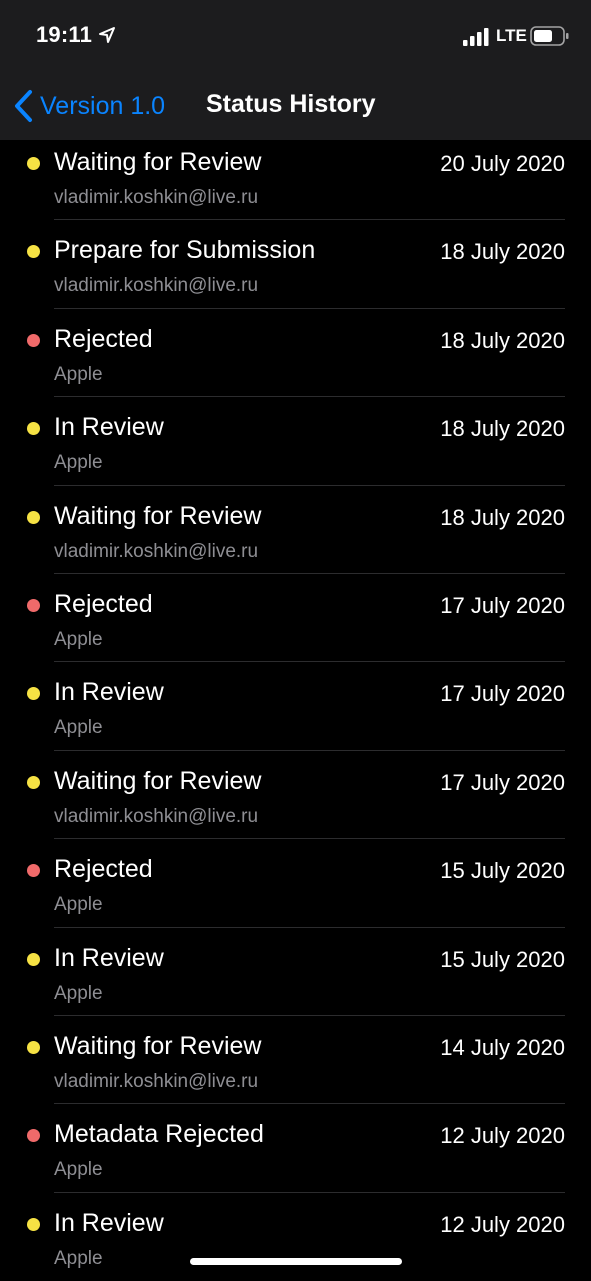 The width and height of the screenshot is (591, 1281). What do you see at coordinates (295, 618) in the screenshot?
I see `list-item: Rejected Apple 17 July 2020` at bounding box center [295, 618].